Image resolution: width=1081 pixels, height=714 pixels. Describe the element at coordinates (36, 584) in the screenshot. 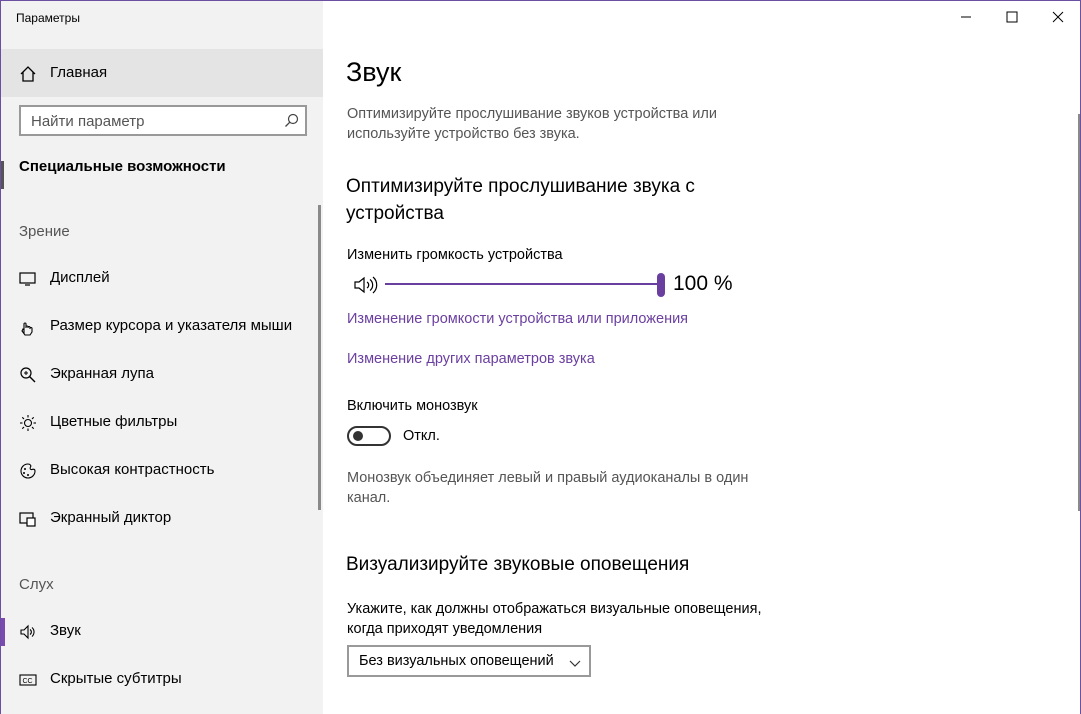

I see `group-label-hearing: Слух` at that location.